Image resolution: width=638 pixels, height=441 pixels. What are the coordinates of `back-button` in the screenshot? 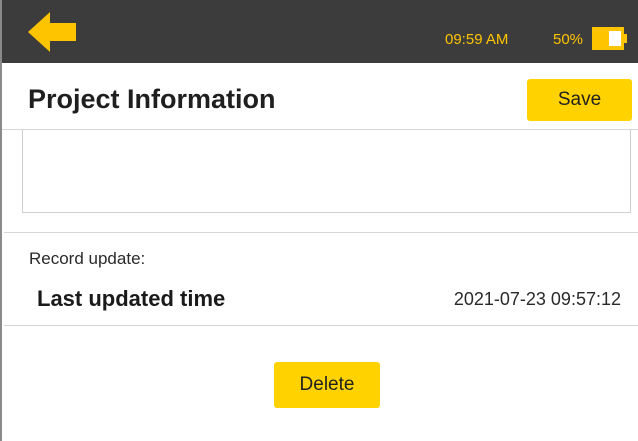 It's located at (53, 32).